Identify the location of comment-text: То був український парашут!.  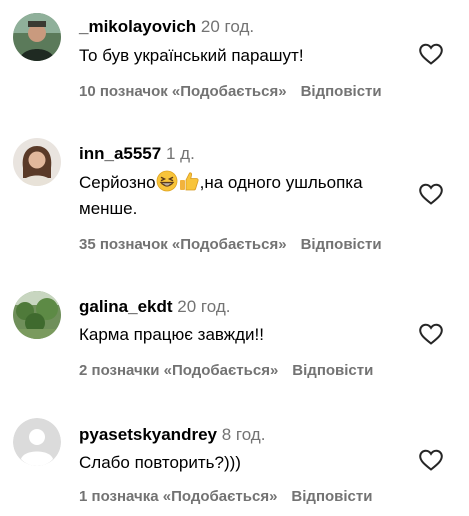
(191, 55).